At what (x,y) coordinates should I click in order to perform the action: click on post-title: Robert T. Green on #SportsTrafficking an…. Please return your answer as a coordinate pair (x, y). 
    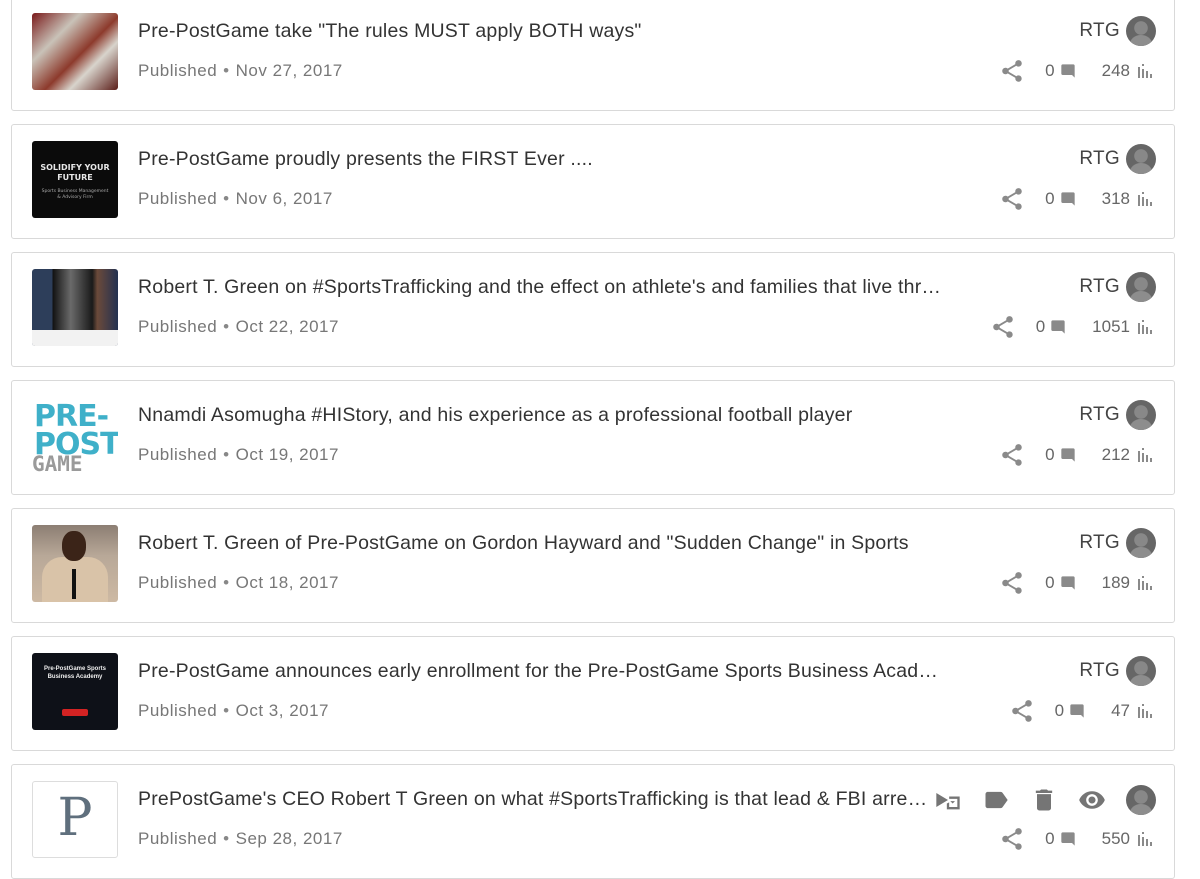
    Looking at the image, I should click on (539, 287).